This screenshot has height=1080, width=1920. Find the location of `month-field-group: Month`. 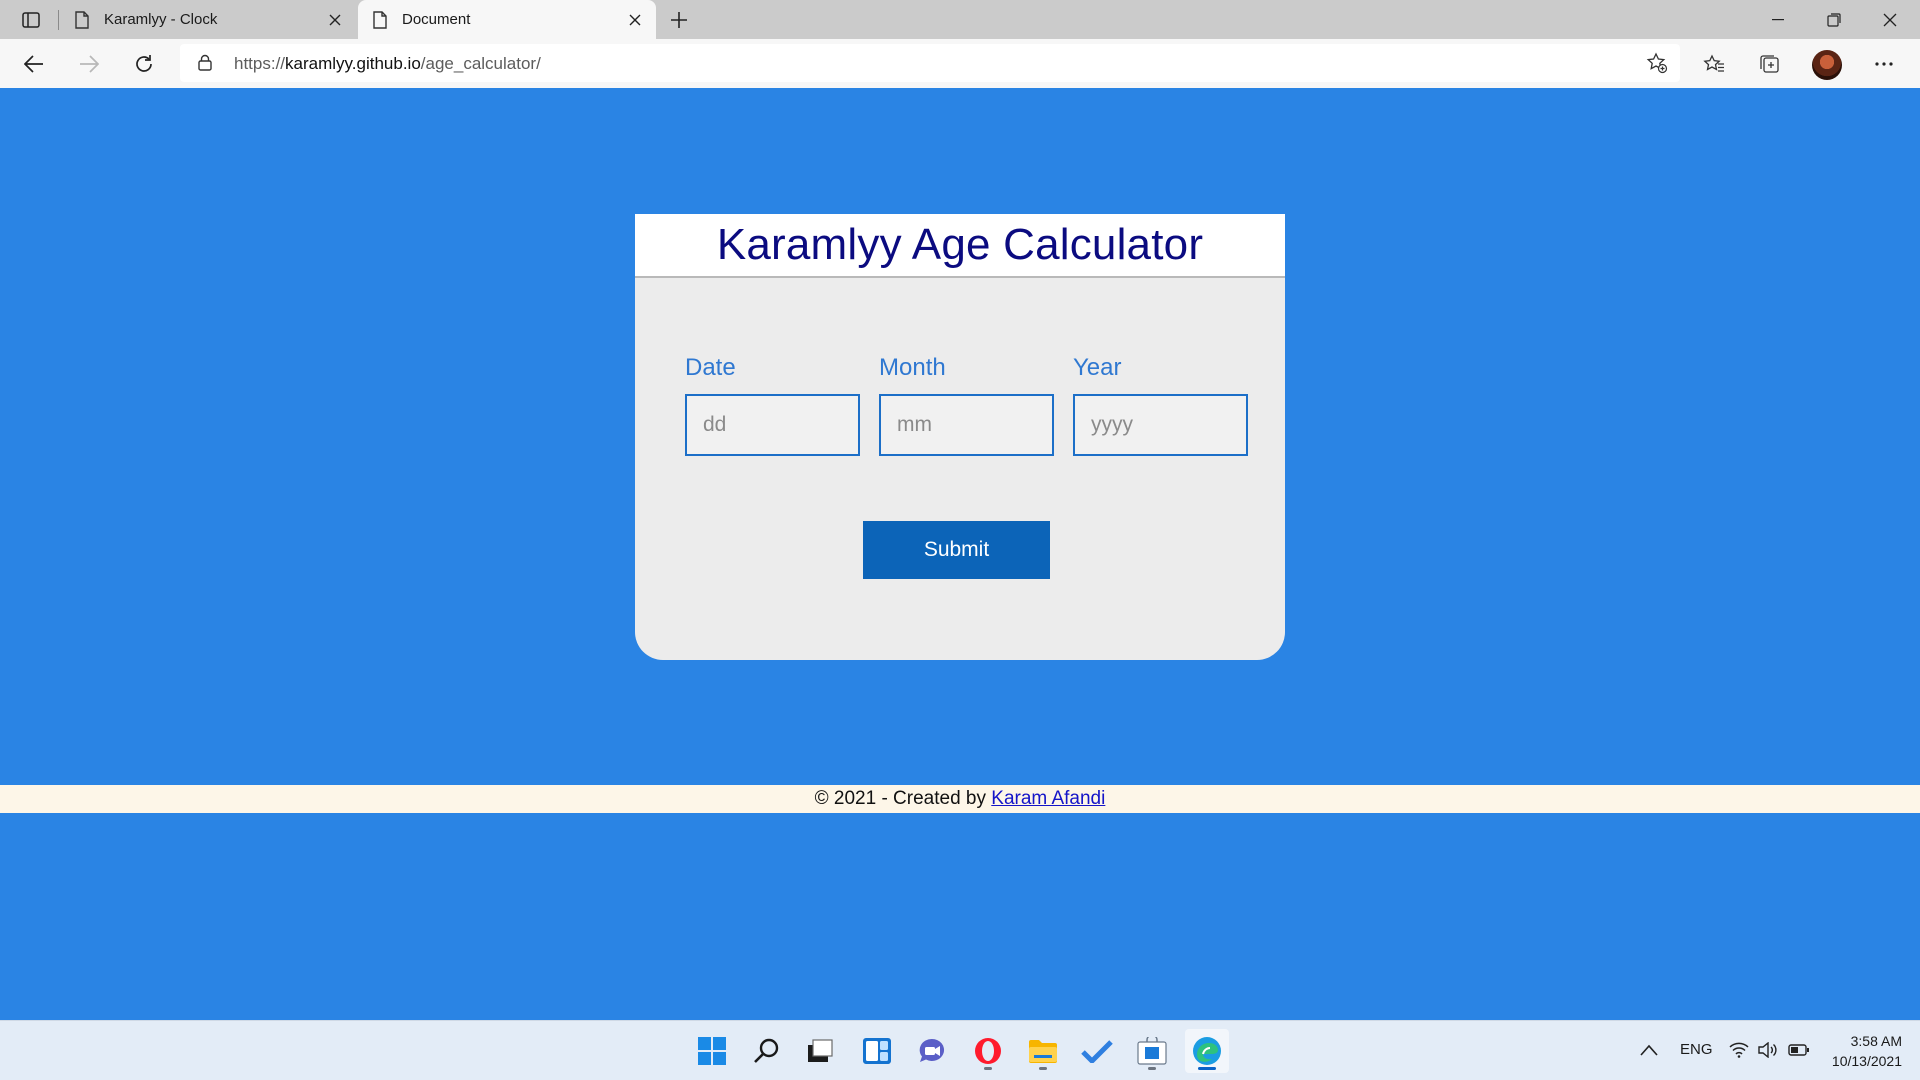

month-field-group: Month is located at coordinates (967, 405).